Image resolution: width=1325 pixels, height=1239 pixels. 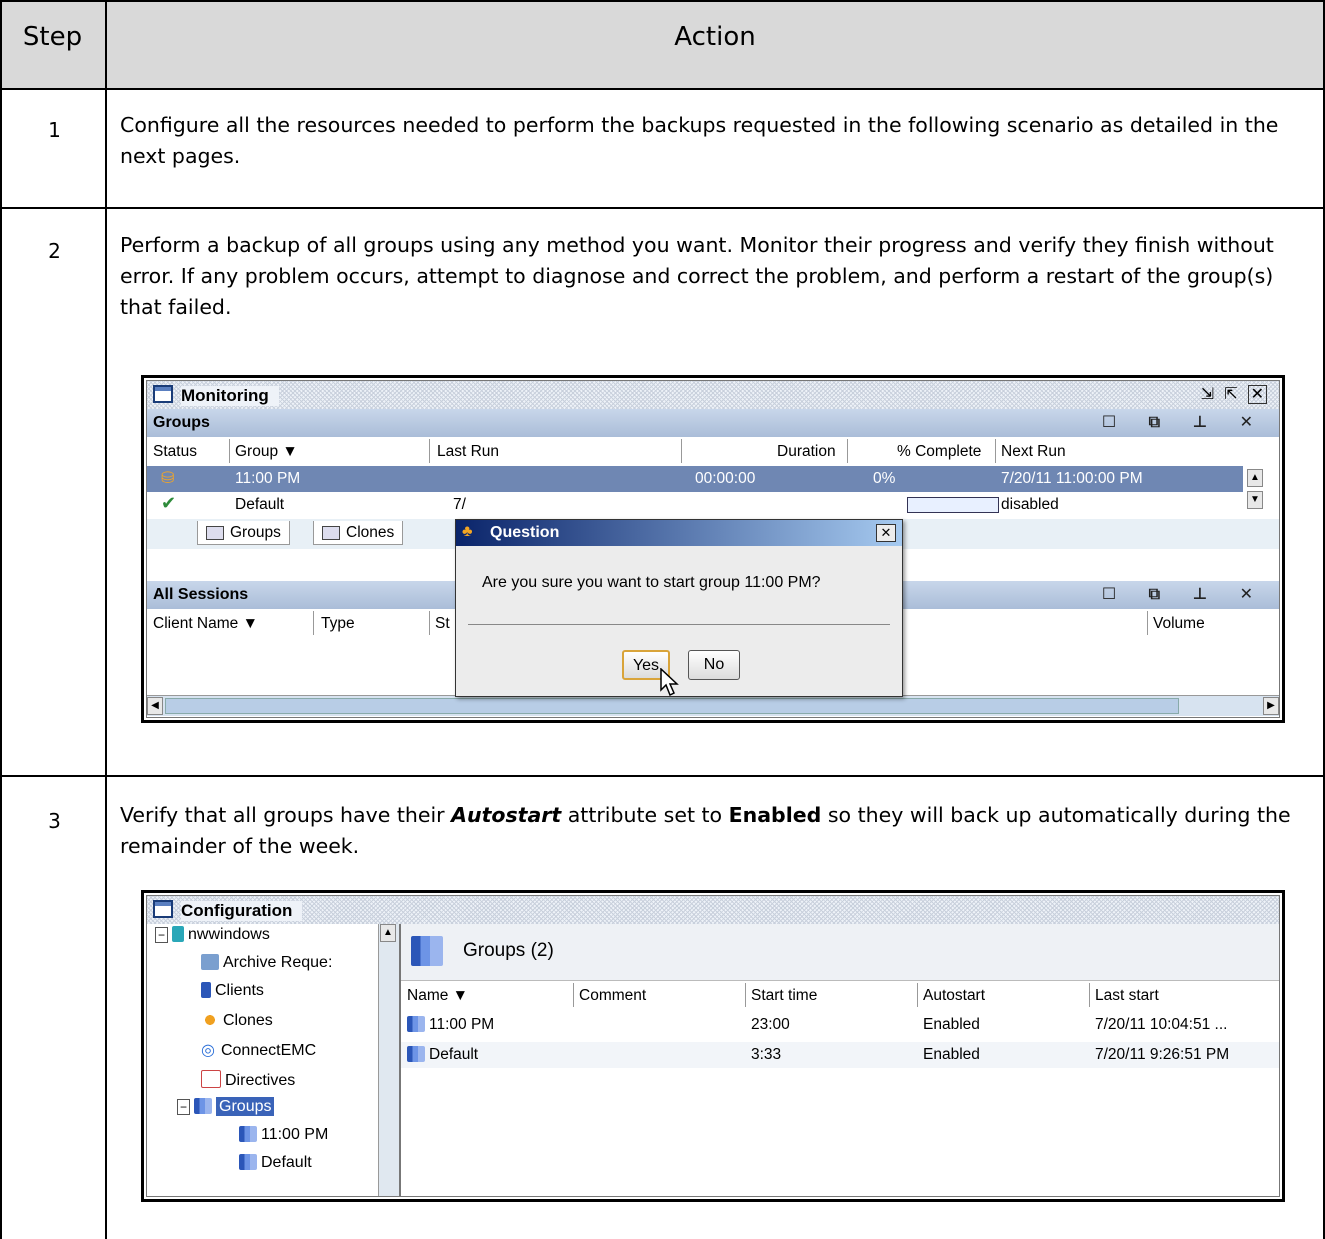 What do you see at coordinates (1162, 1054) in the screenshot?
I see `last-start: 7/20/11 9:26:51 PM` at bounding box center [1162, 1054].